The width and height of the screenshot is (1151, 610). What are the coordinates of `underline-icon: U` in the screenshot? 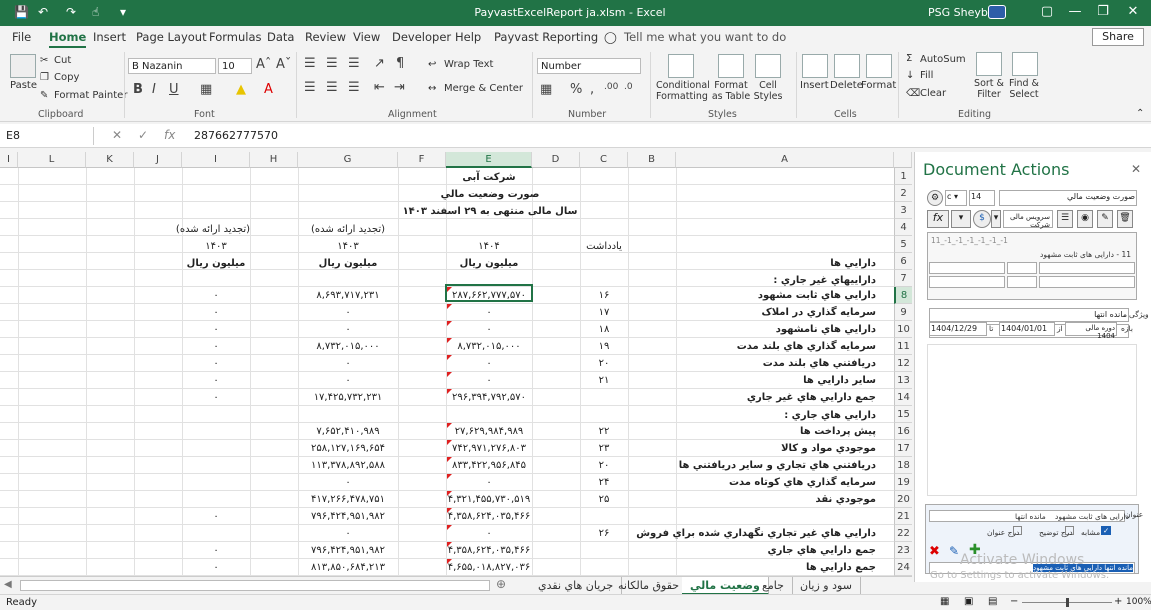 It's located at (174, 89).